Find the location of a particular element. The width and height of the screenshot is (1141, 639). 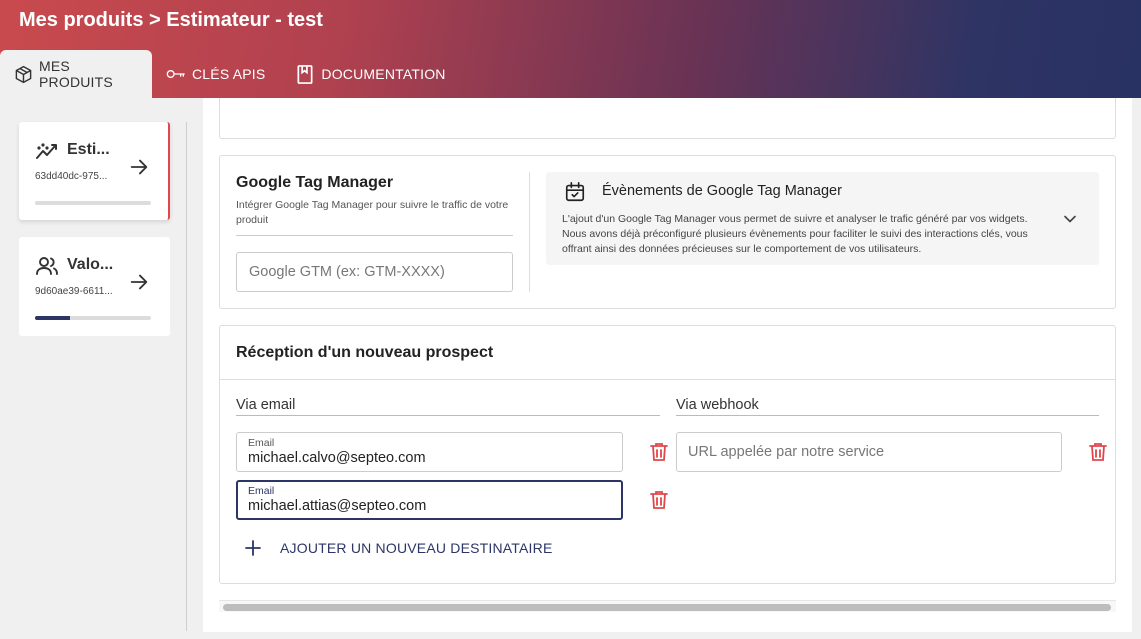

tab-label: MES PRODUITS is located at coordinates (76, 74).